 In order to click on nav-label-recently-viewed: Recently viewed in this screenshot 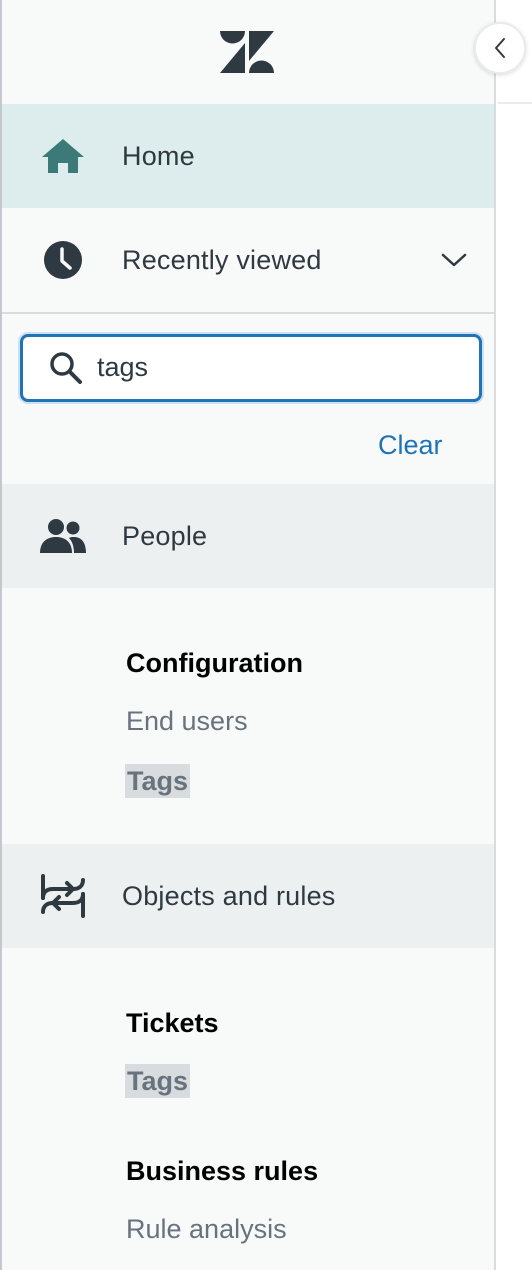, I will do `click(222, 259)`.